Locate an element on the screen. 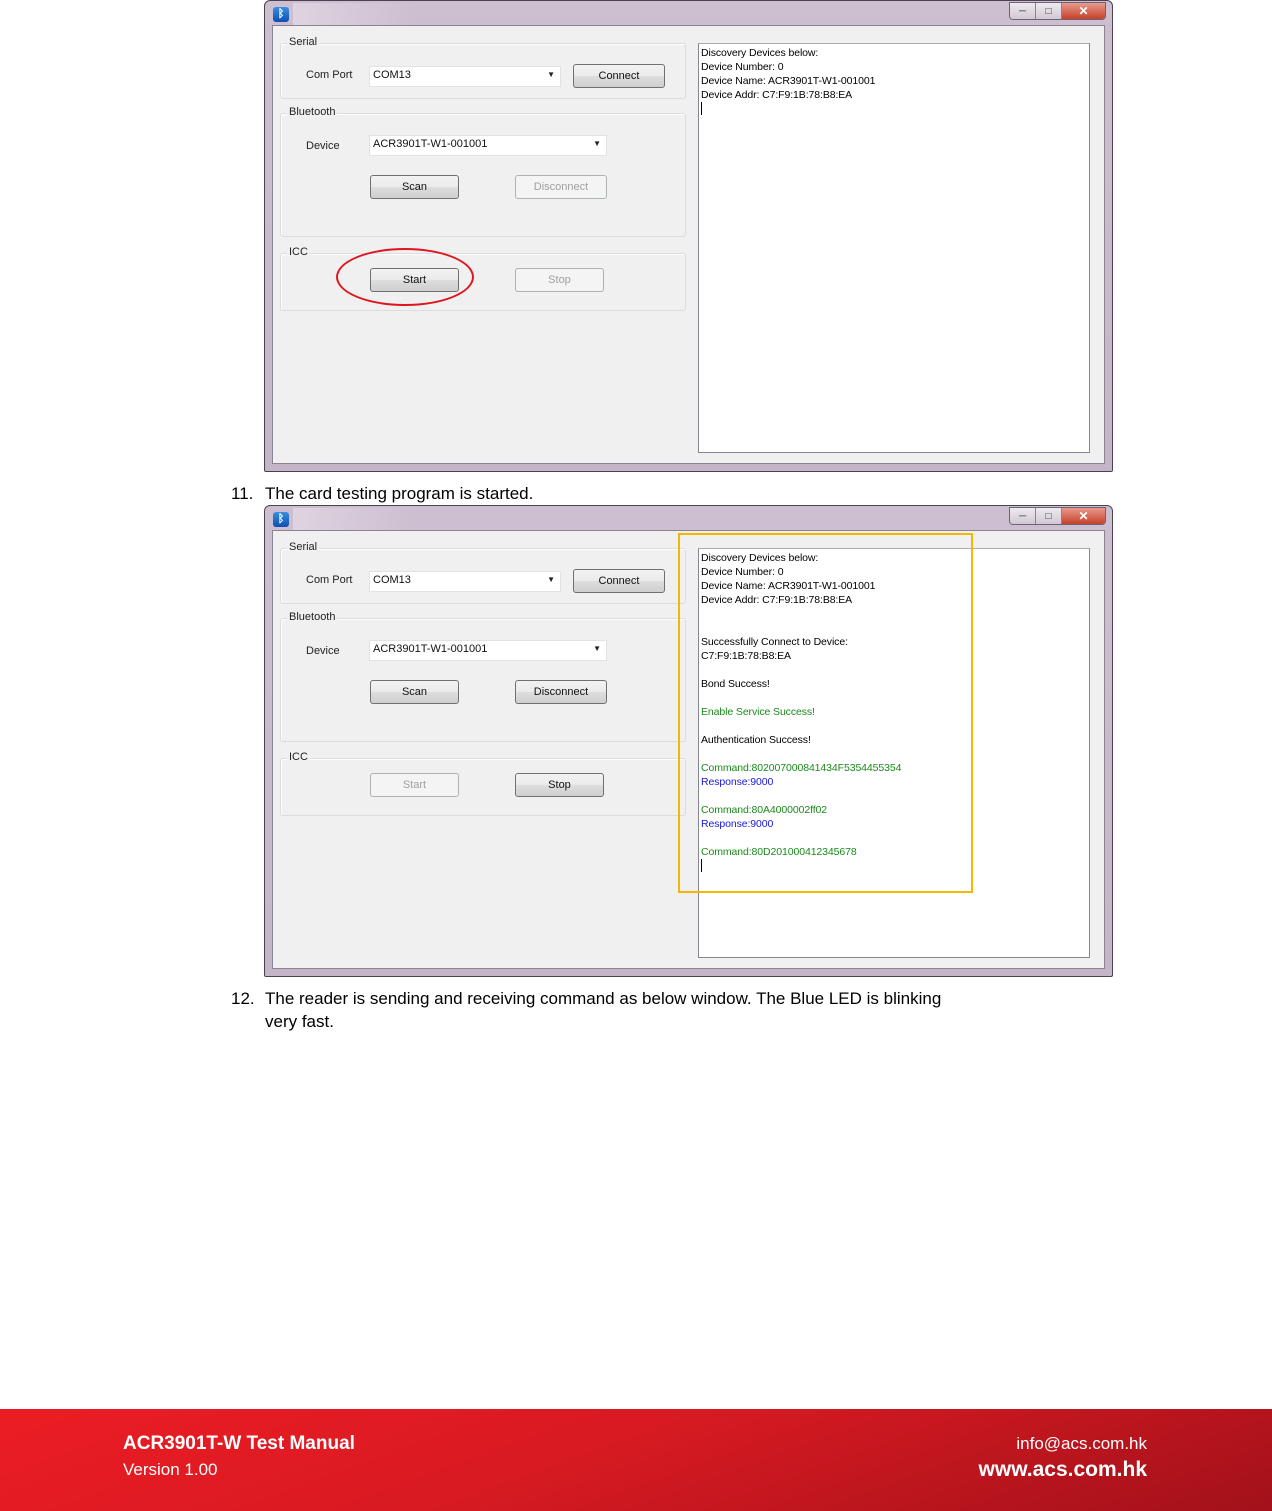 The width and height of the screenshot is (1272, 1511). log-line: Discovery Devices below: is located at coordinates (760, 53).